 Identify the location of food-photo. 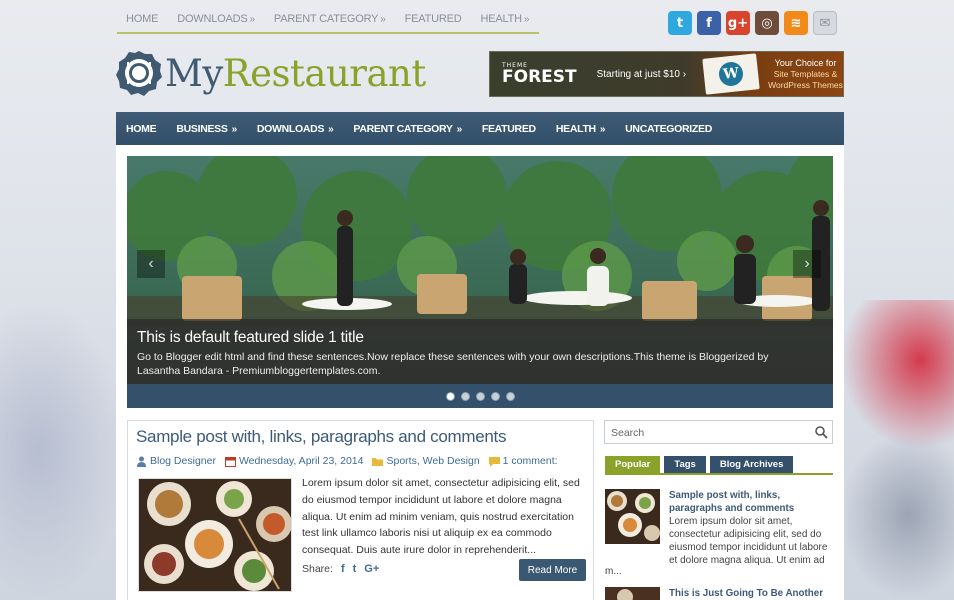
(215, 535).